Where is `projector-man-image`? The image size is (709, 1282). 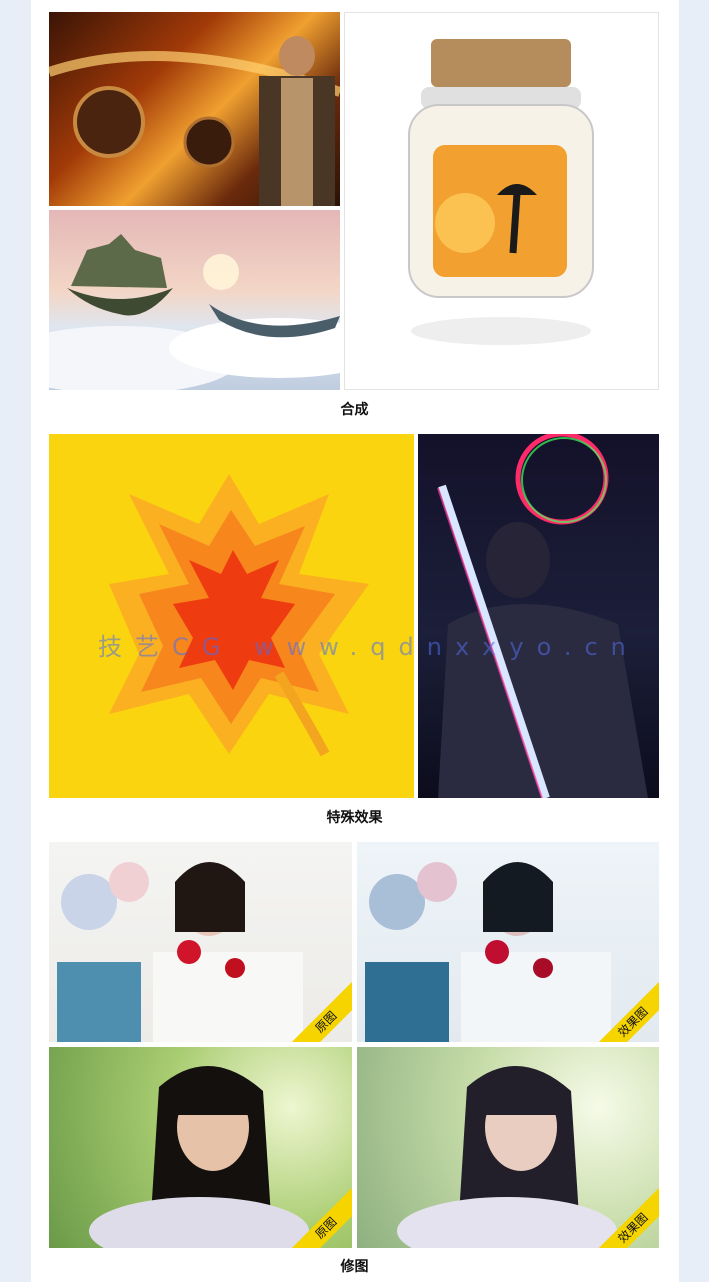 projector-man-image is located at coordinates (194, 109).